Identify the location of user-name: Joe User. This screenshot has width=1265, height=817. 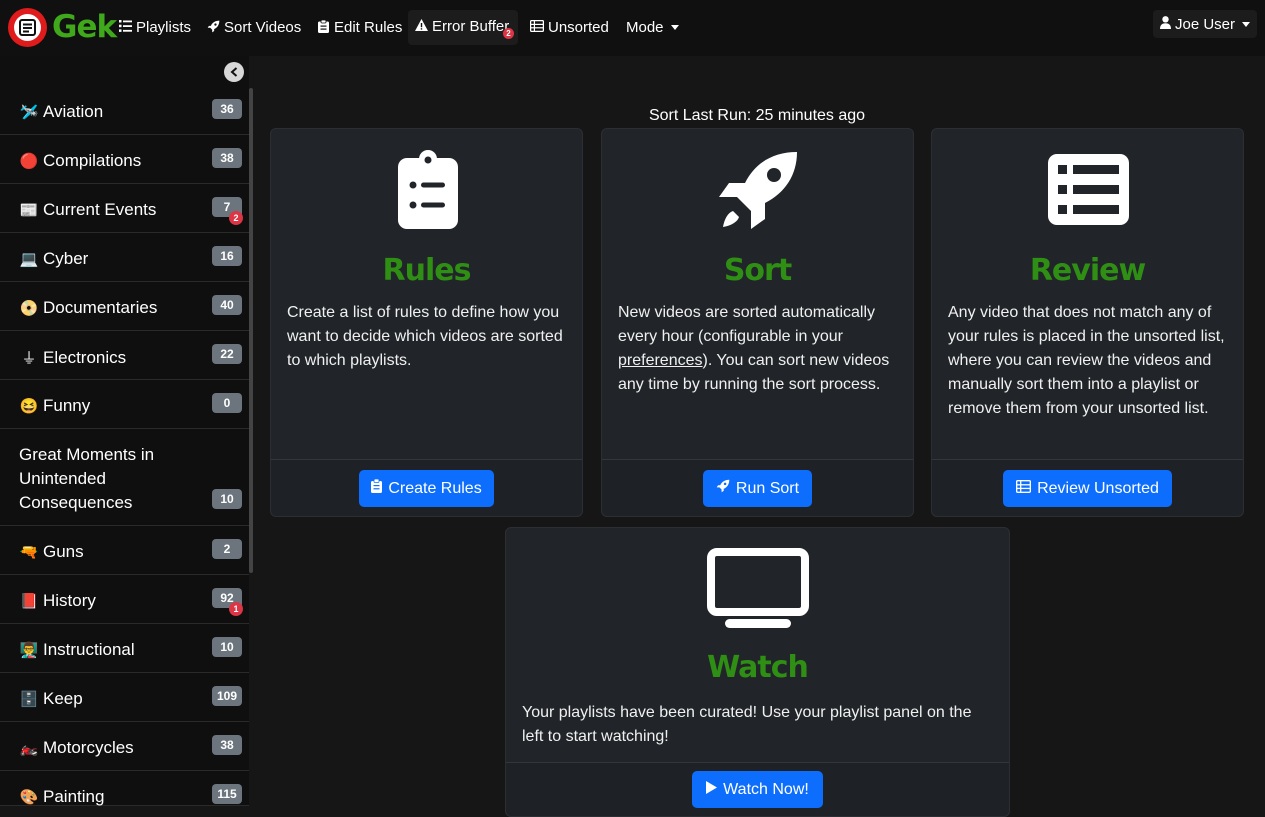
(1205, 24).